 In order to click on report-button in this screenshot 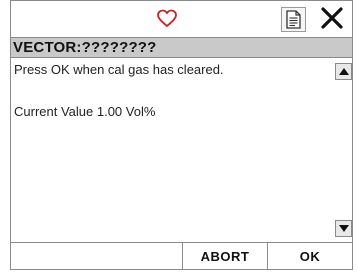, I will do `click(293, 19)`.